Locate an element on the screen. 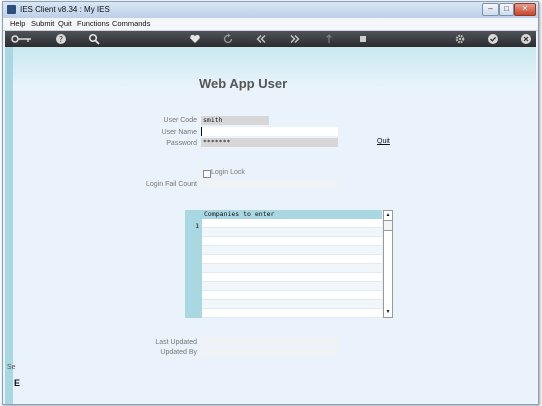 This screenshot has width=542, height=406. menu-bar: Help Submit Quit Functions Commands is located at coordinates (270, 24).